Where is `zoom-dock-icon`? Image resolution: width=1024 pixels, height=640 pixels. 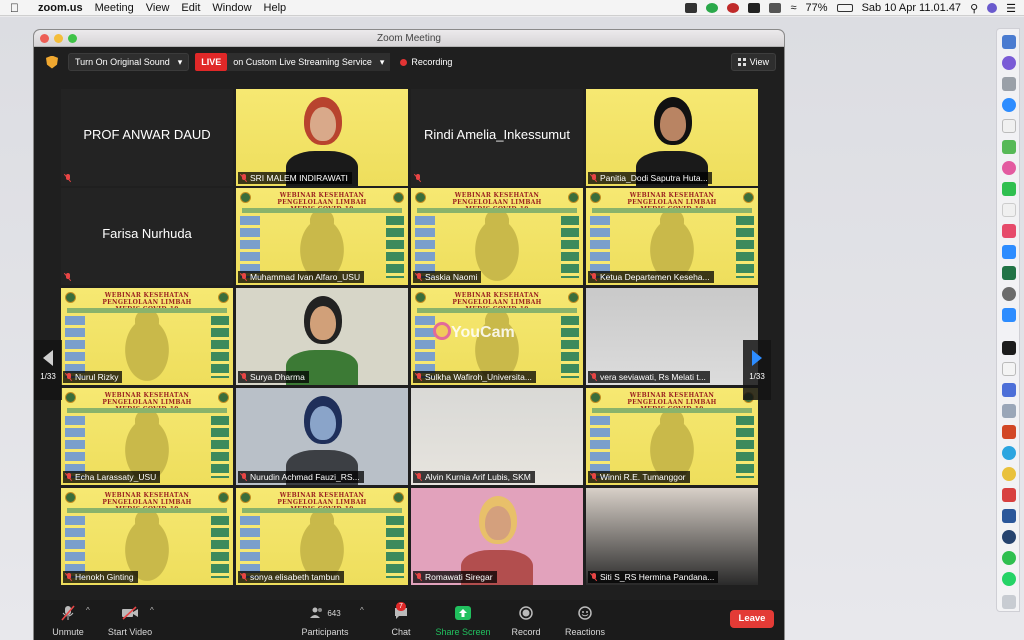
zoom-dock-icon is located at coordinates (1009, 315).